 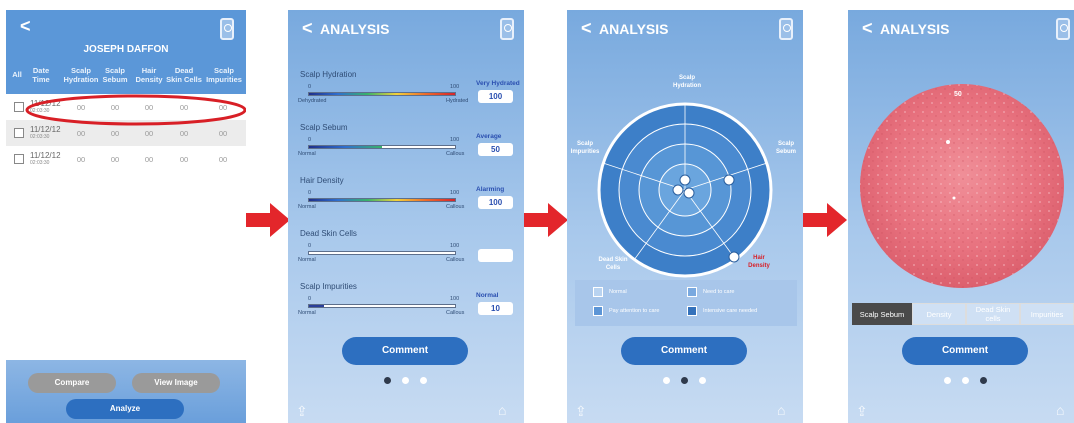 I want to click on flow-arrow-icon, so click(x=546, y=220).